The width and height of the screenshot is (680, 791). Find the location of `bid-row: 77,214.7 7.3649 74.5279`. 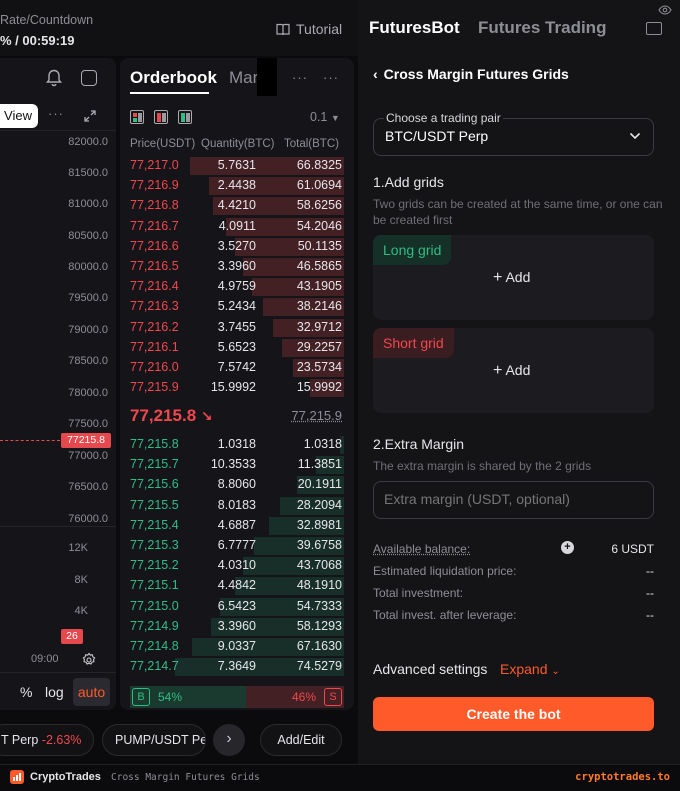

bid-row: 77,214.7 7.3649 74.5279 is located at coordinates (237, 667).